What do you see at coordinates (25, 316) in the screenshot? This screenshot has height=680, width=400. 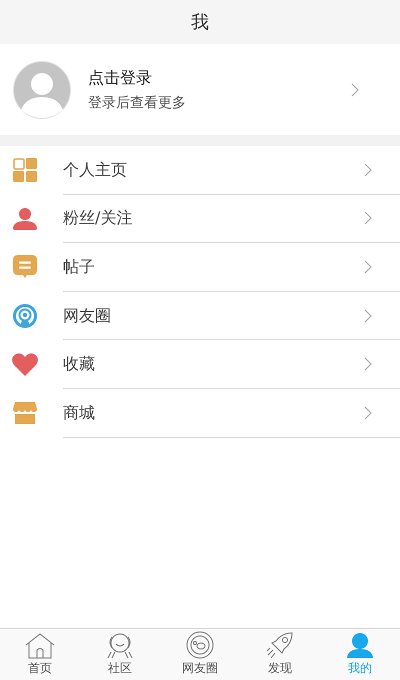 I see `broadcast-icon` at bounding box center [25, 316].